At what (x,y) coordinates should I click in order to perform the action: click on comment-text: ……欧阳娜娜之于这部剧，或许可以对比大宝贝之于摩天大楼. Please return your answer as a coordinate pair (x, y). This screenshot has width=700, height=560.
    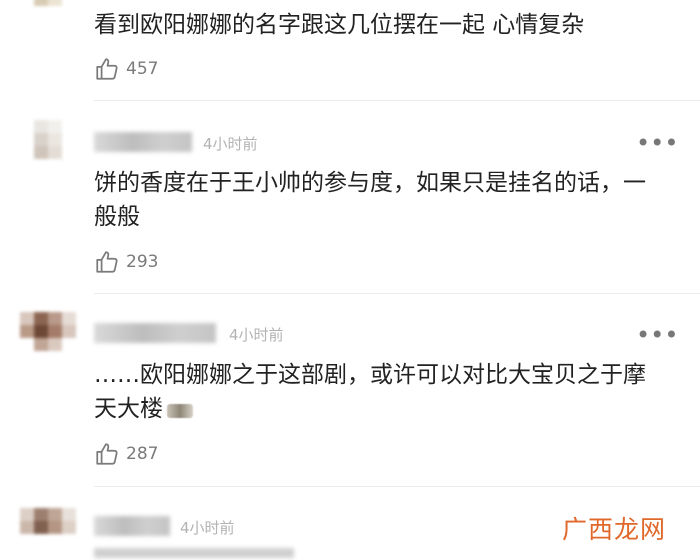
    Looking at the image, I should click on (379, 392).